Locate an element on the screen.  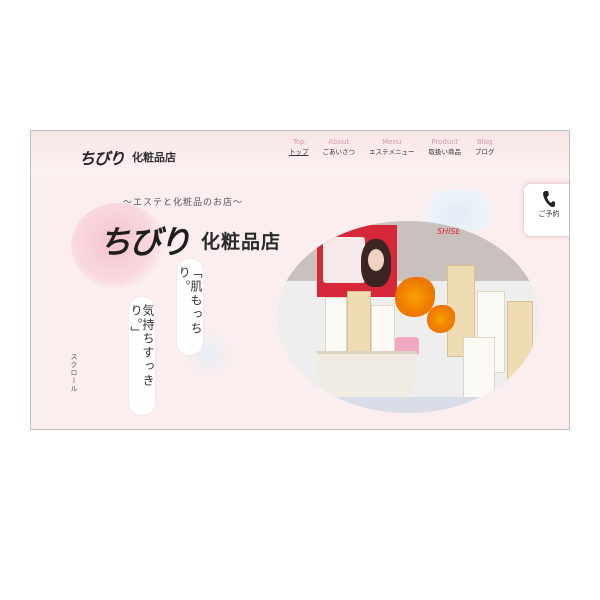
photo-poster-inner is located at coordinates (344, 260).